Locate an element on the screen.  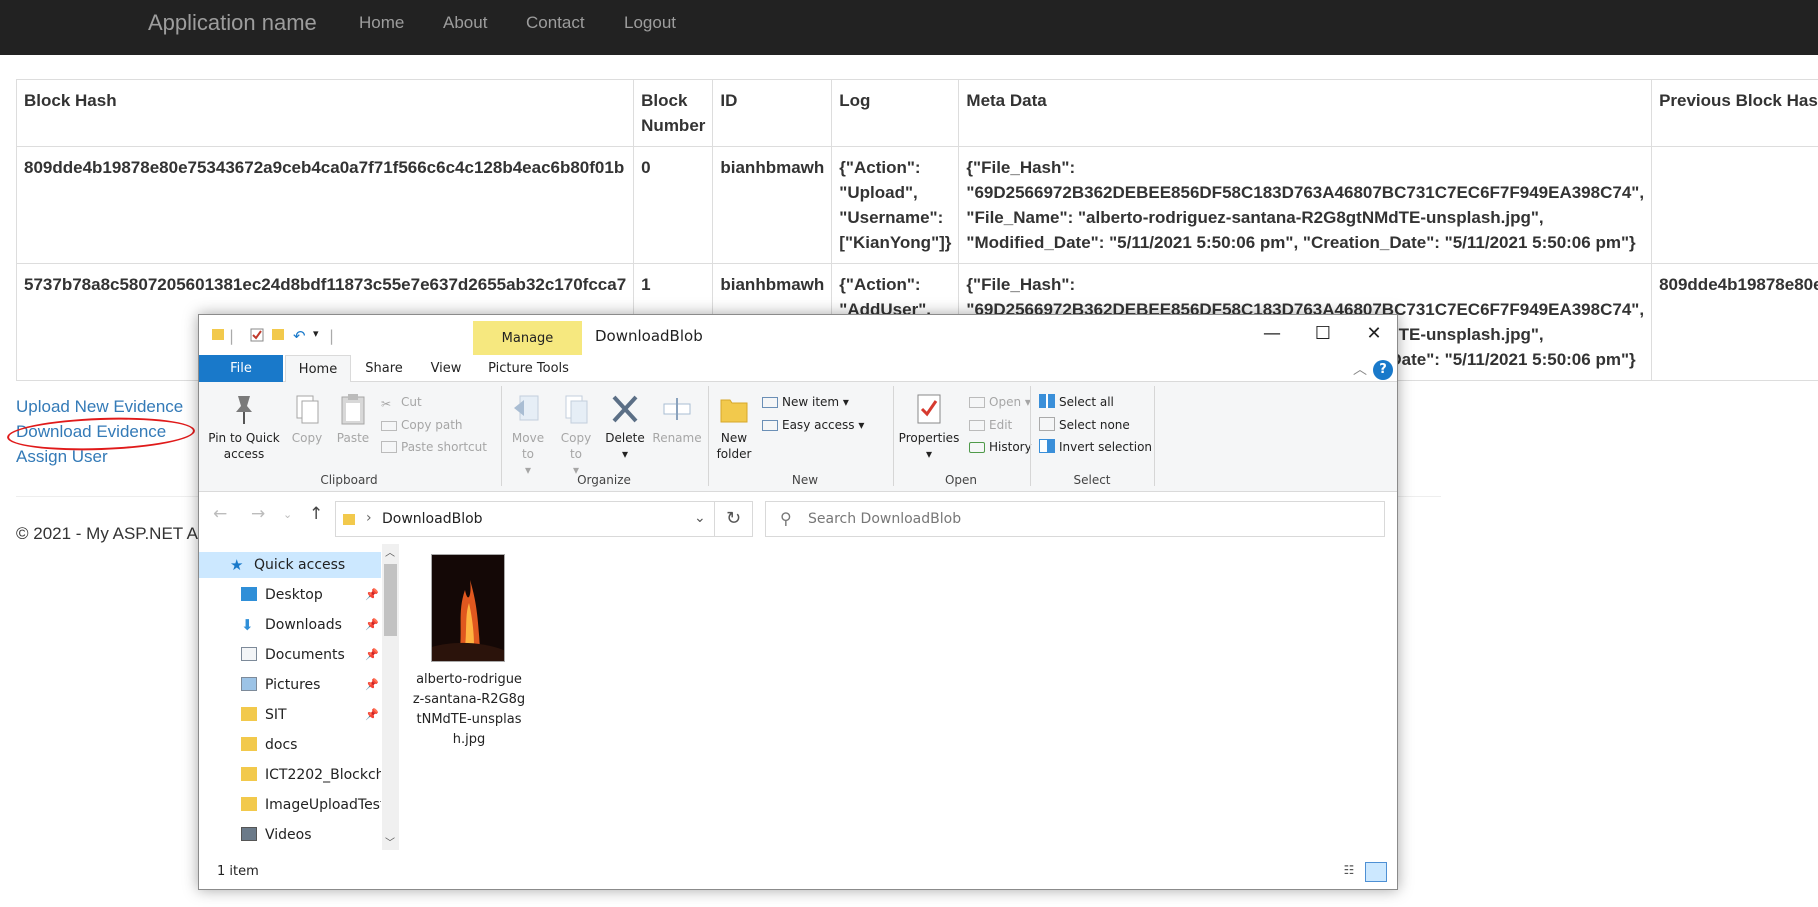
open-button: Open ▾ is located at coordinates (1000, 402).